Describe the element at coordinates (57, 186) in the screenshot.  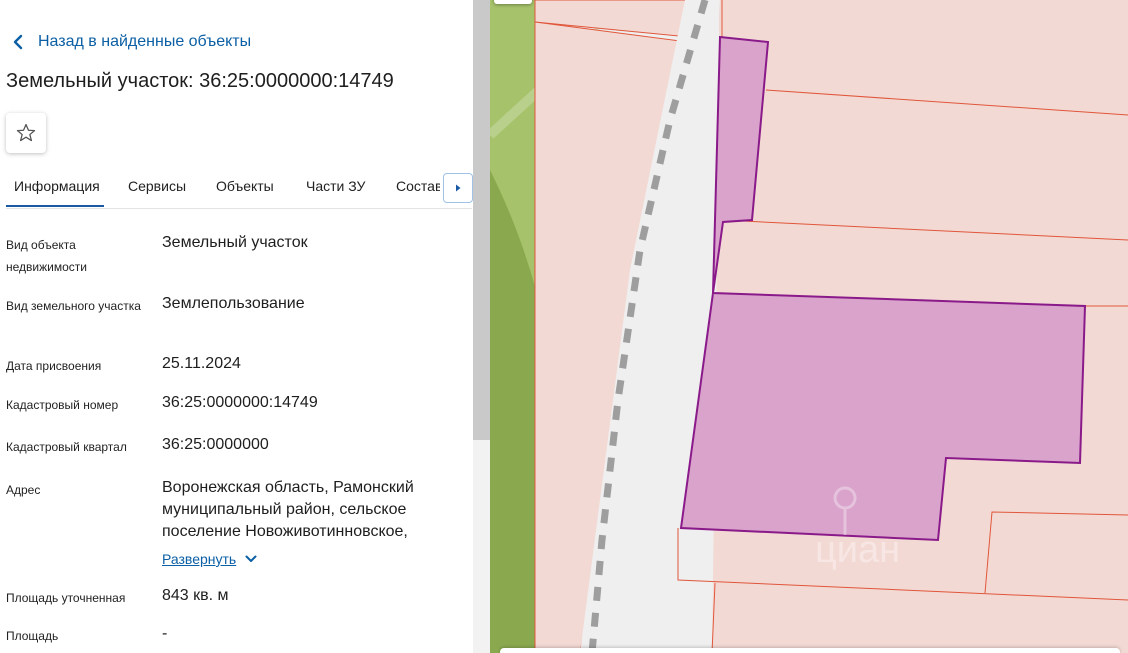
I see `tab-information: Информация` at that location.